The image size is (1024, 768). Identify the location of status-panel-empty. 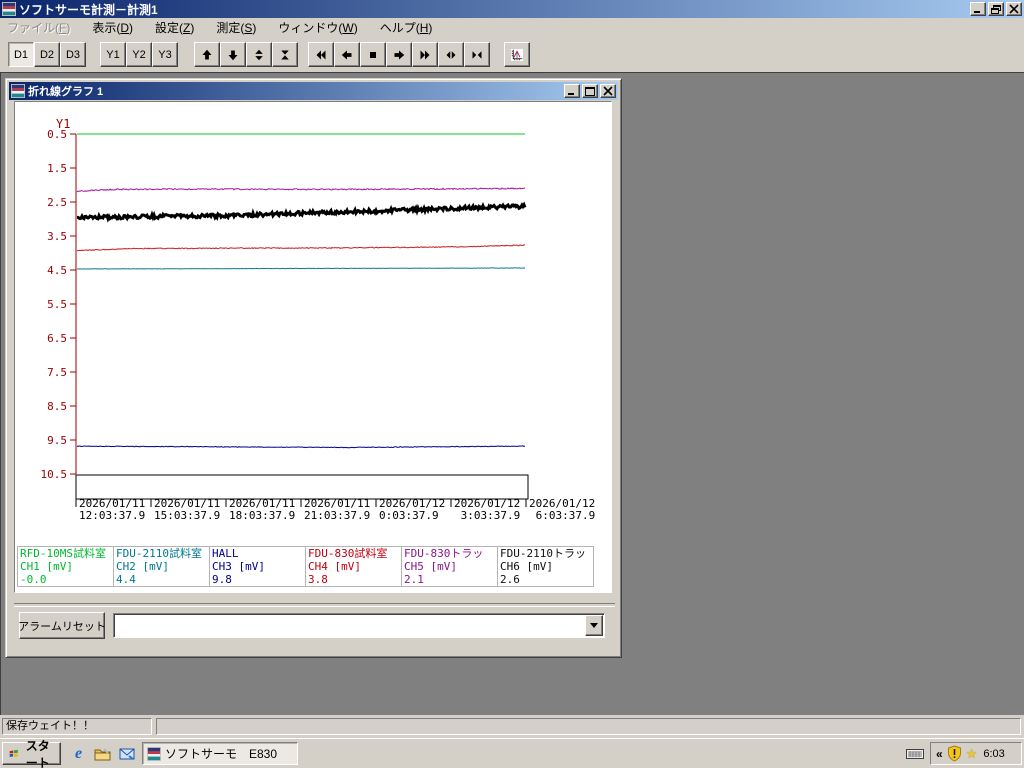
(588, 726).